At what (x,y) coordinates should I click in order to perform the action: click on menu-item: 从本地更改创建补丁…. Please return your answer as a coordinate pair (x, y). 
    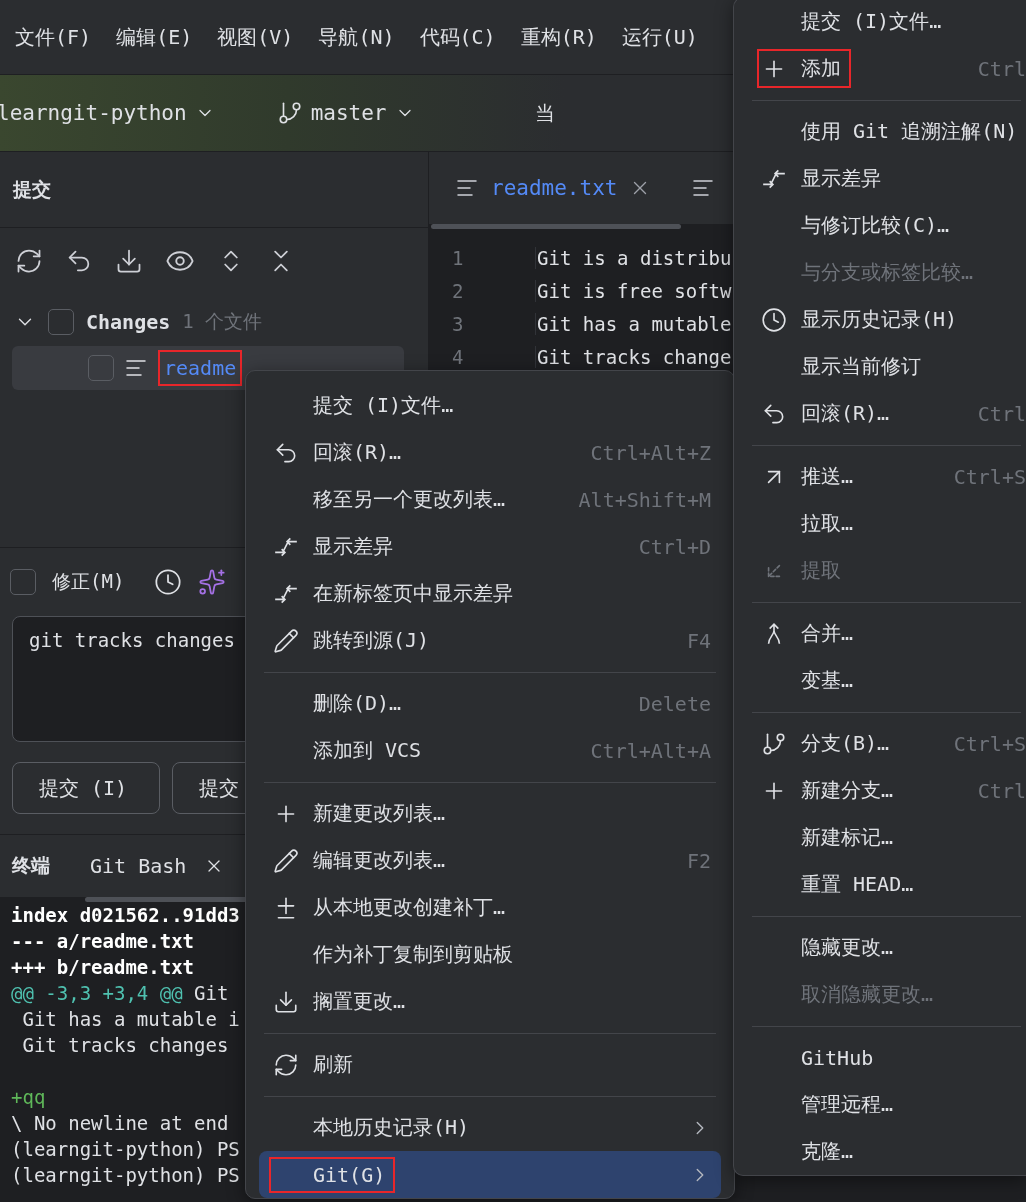
    Looking at the image, I should click on (490, 907).